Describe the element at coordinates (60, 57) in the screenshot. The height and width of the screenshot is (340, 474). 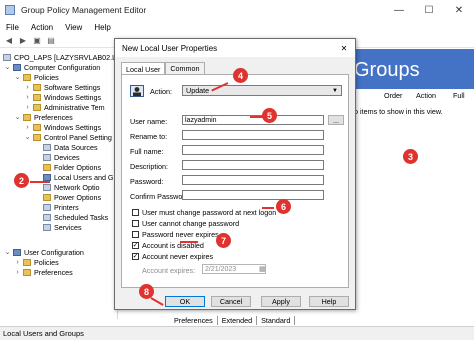
I see `tree-item-root: CPO_LAPS [LAZYSRVLAB02.LAZ` at that location.